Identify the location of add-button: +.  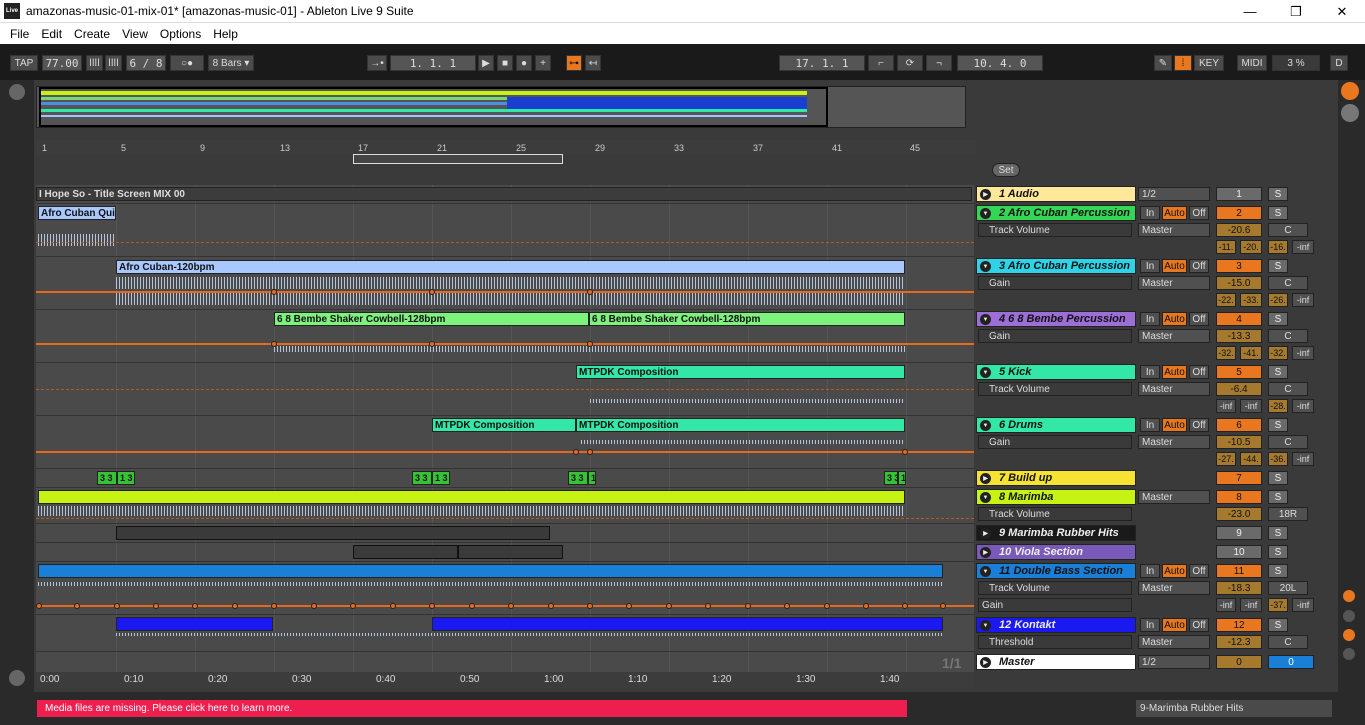
(543, 63).